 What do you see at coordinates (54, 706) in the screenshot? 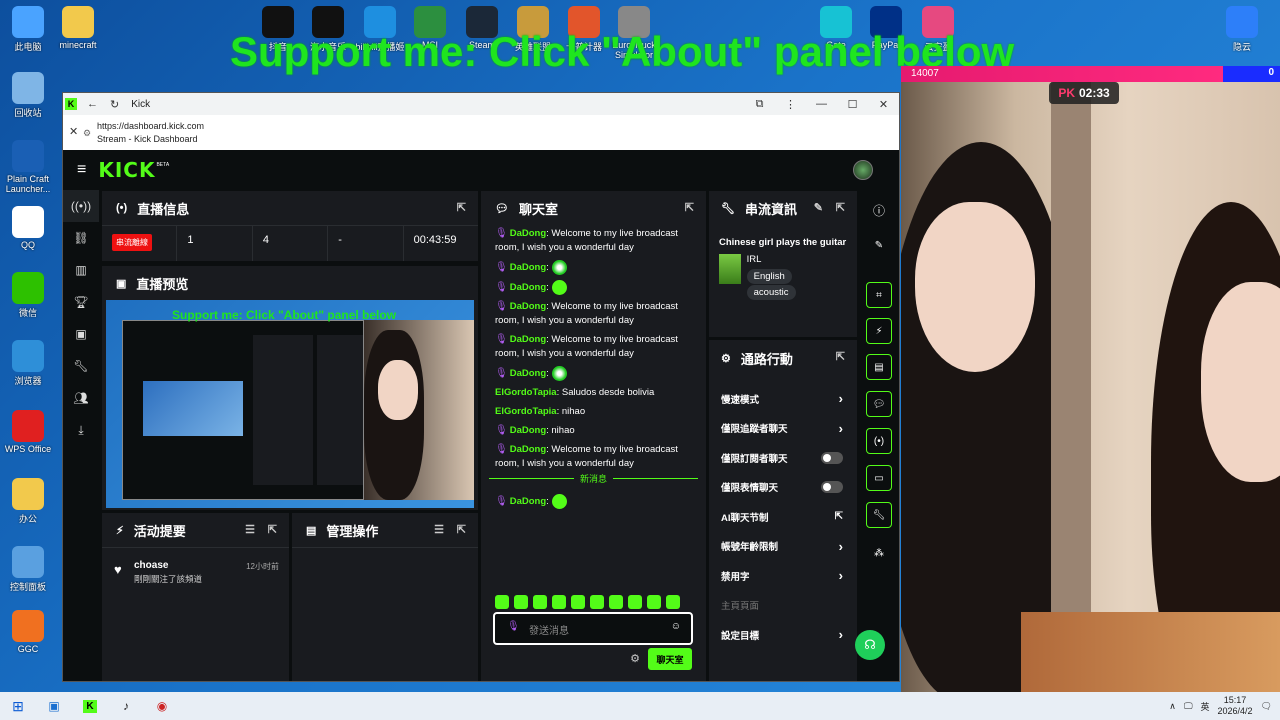
I see `taskbar-desktop-icon: ▣` at bounding box center [54, 706].